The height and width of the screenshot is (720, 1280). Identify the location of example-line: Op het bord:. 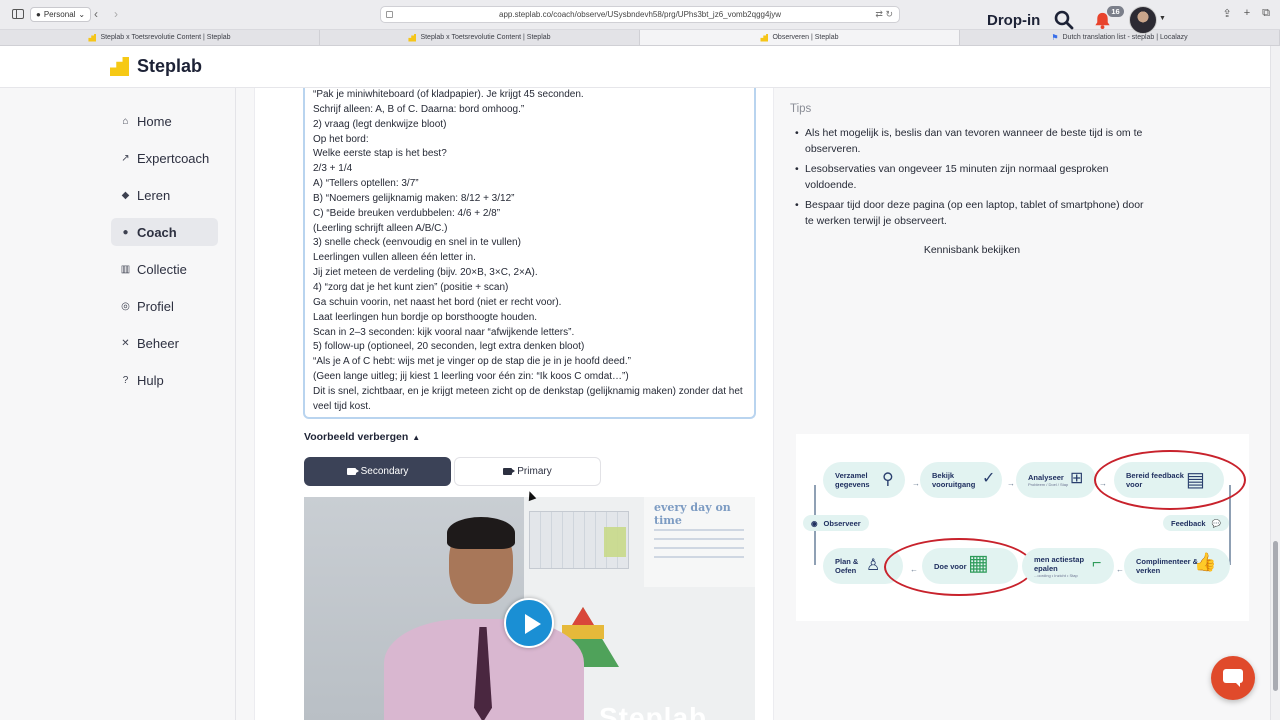
(341, 139).